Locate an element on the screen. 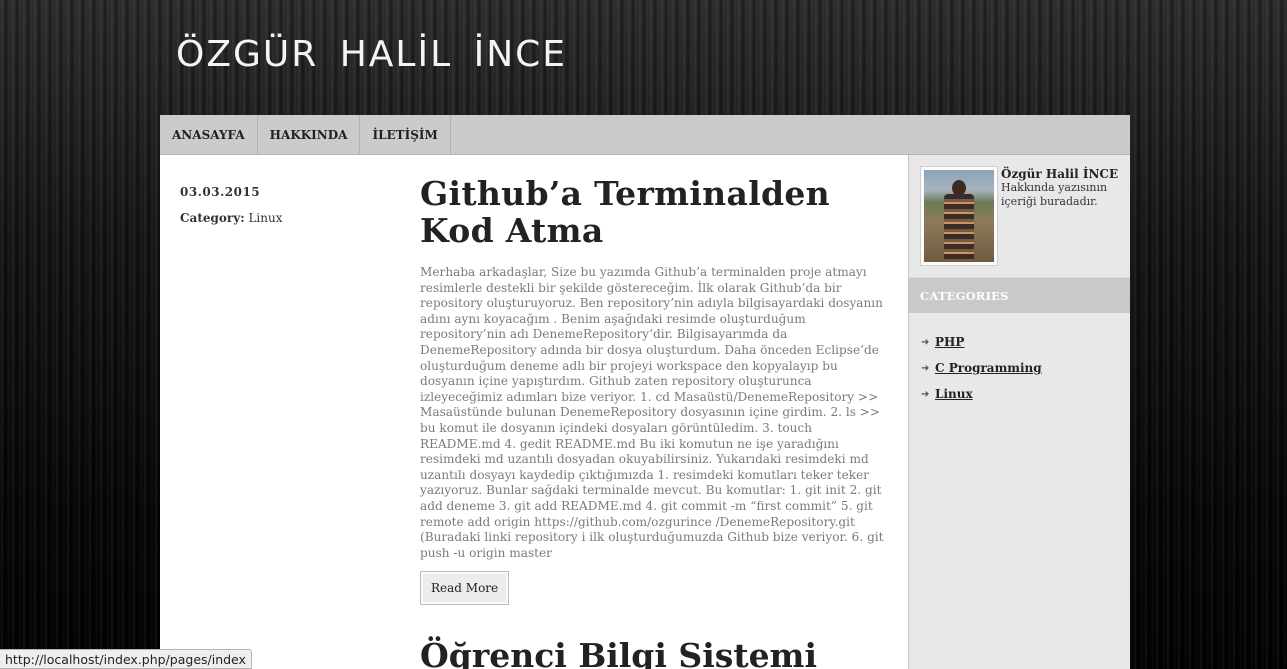 Image resolution: width=1287 pixels, height=669 pixels. category-link-php: PHP is located at coordinates (949, 342).